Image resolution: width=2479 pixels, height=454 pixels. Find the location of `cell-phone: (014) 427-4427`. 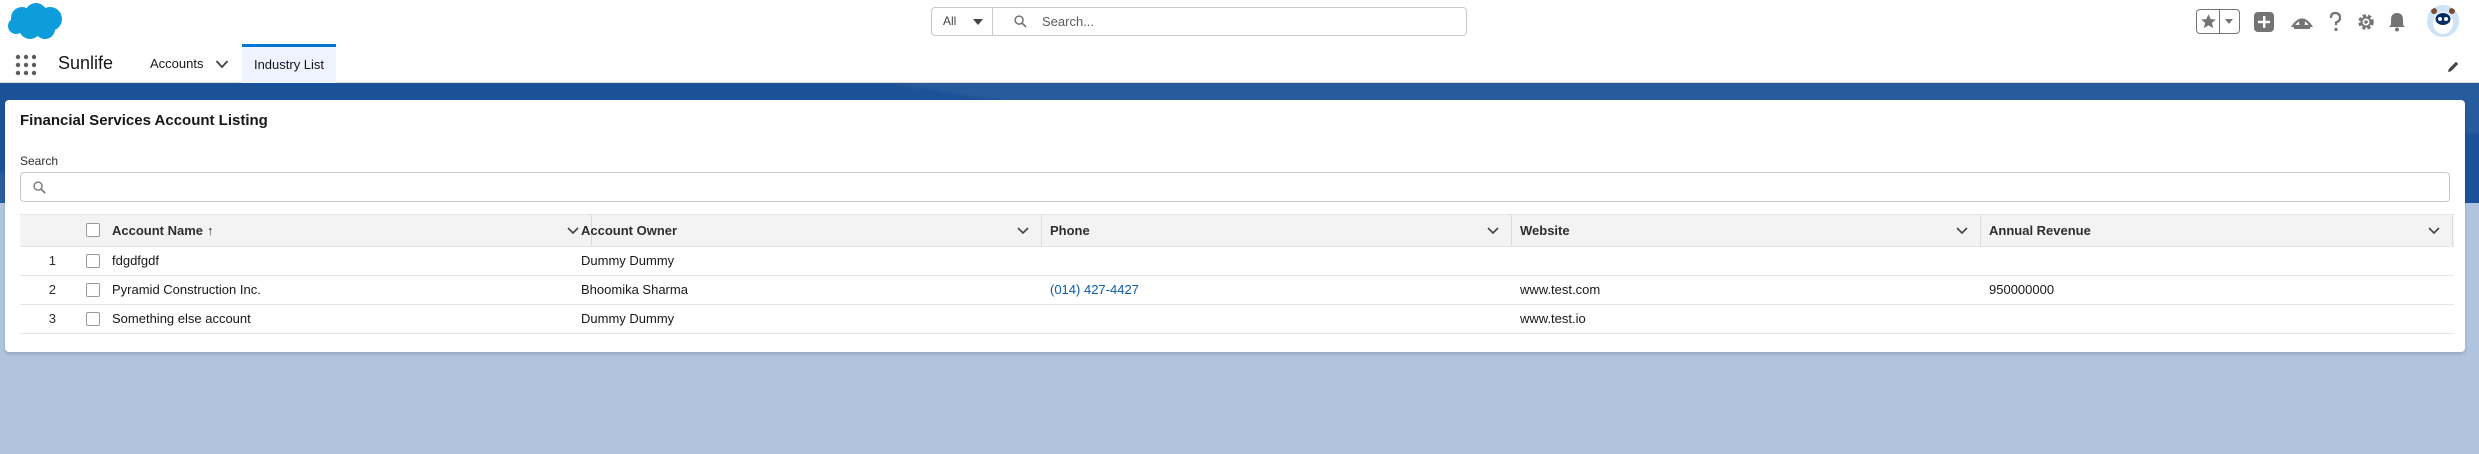

cell-phone: (014) 427-4427 is located at coordinates (1094, 290).